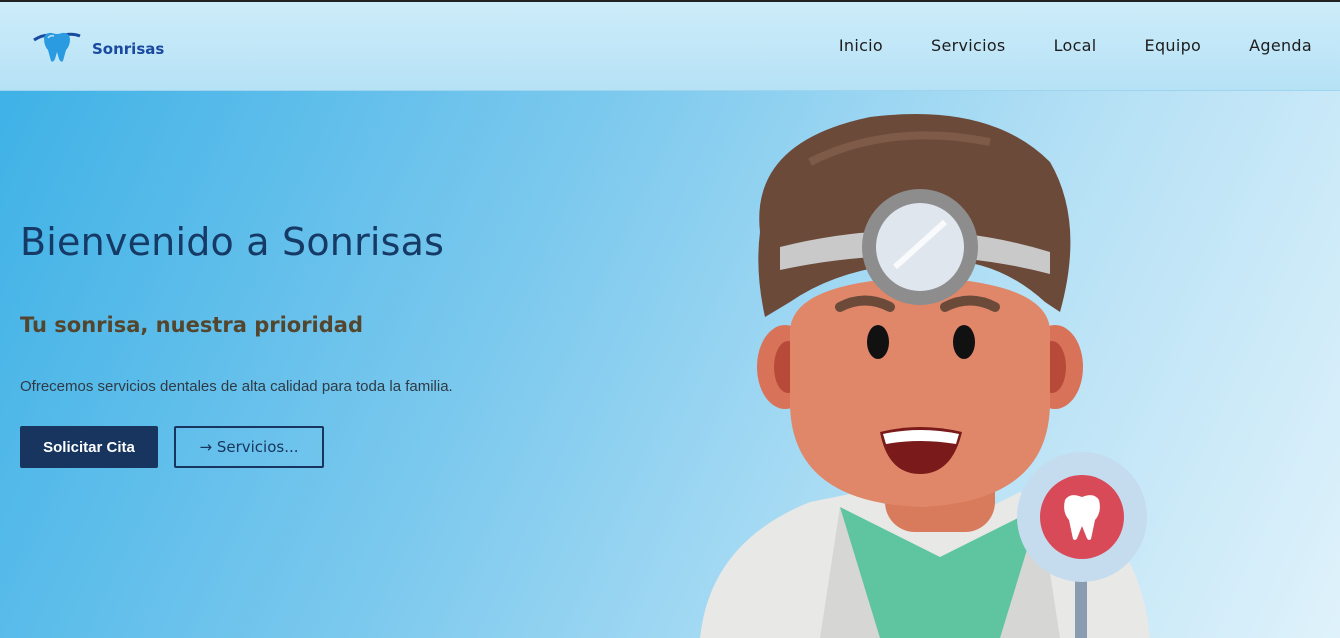 The height and width of the screenshot is (638, 1340). I want to click on main-nav: Inicio Servicios Local Equipo Agenda, so click(1051, 45).